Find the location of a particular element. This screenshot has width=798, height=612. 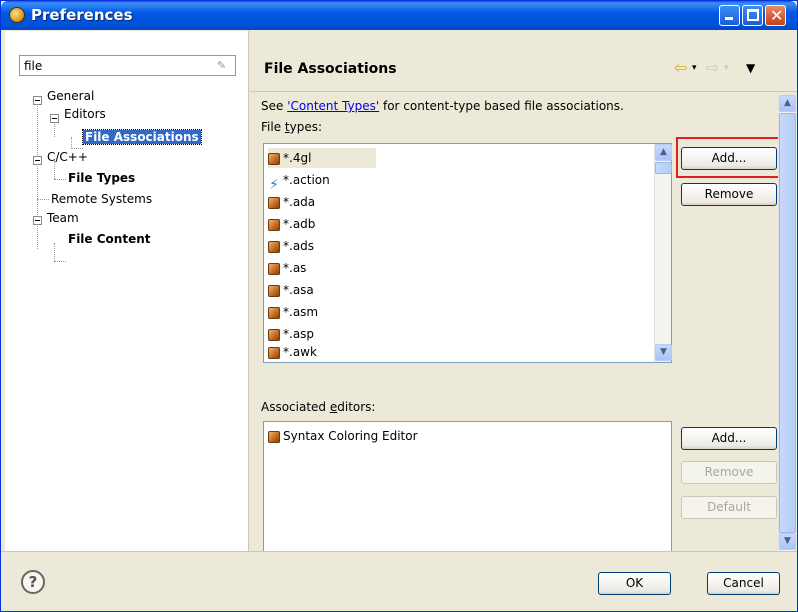

list-item: *.asa is located at coordinates (291, 290).